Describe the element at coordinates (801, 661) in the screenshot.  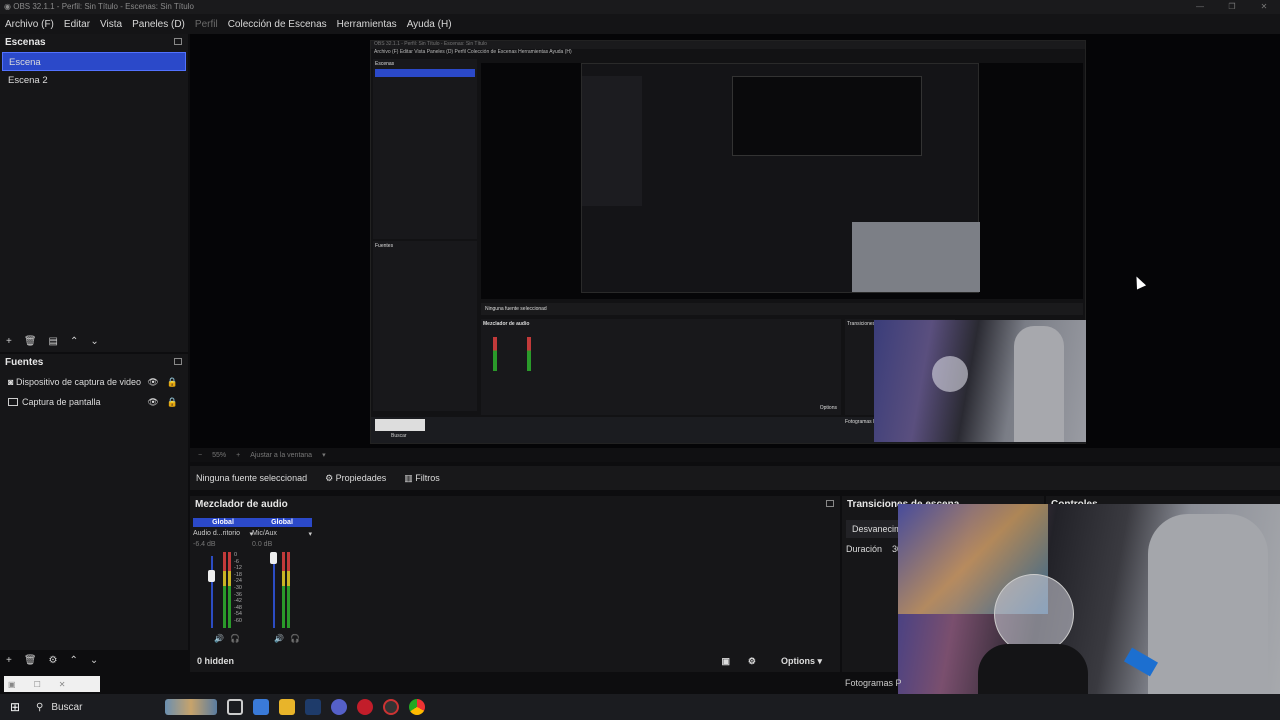
I see `options-button: Options ▾` at that location.